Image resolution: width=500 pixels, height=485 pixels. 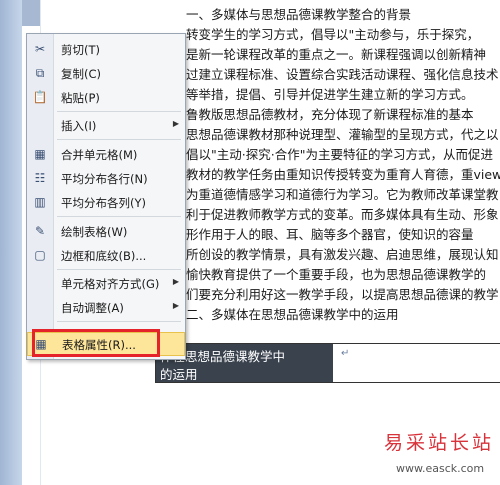 I want to click on doc-line: 倡以"主动·探究·合作"为主要特征的学习方式，从而促进, so click(x=339, y=154).